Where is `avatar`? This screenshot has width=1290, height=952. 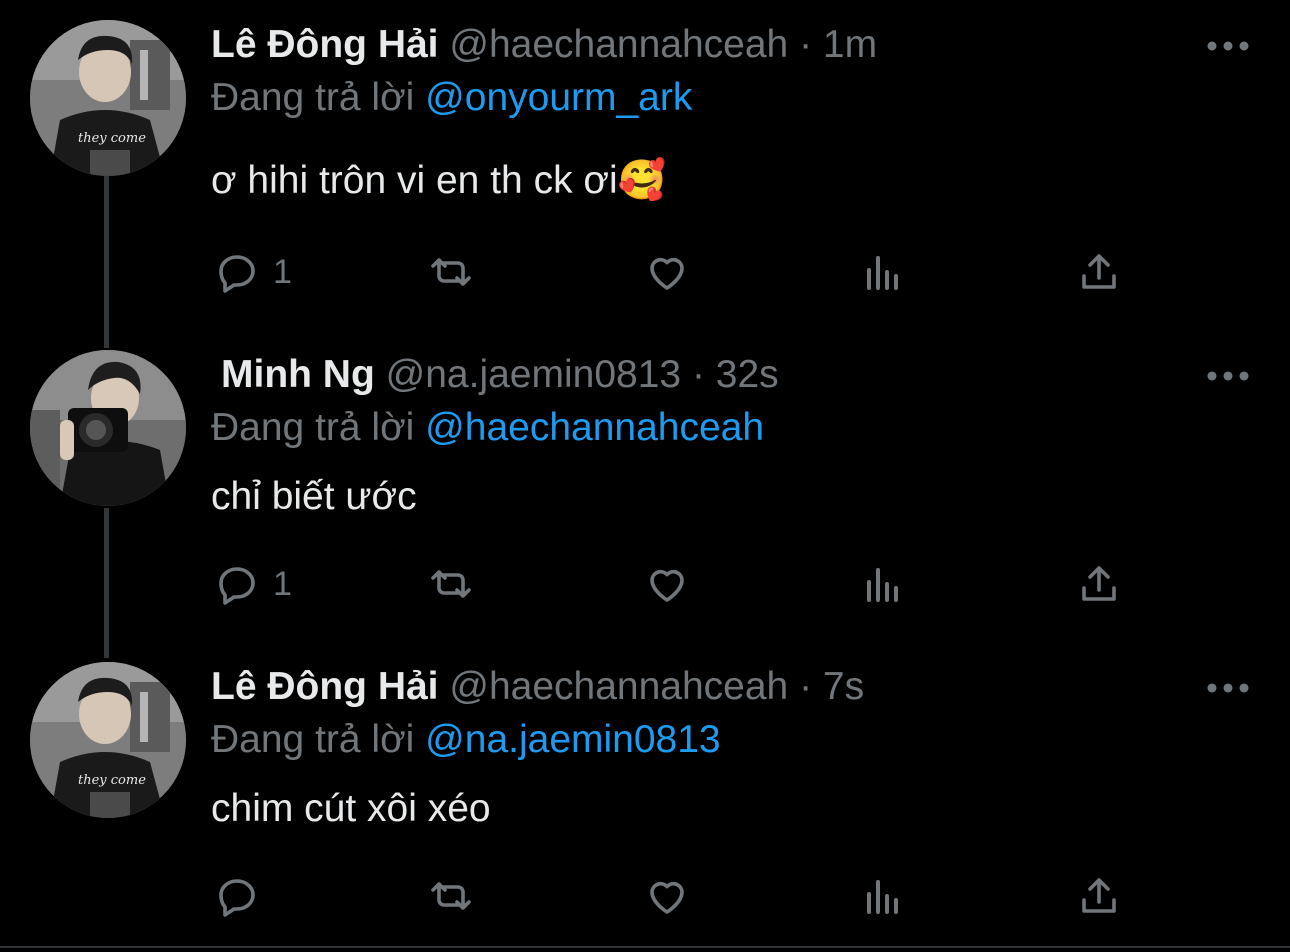 avatar is located at coordinates (108, 428).